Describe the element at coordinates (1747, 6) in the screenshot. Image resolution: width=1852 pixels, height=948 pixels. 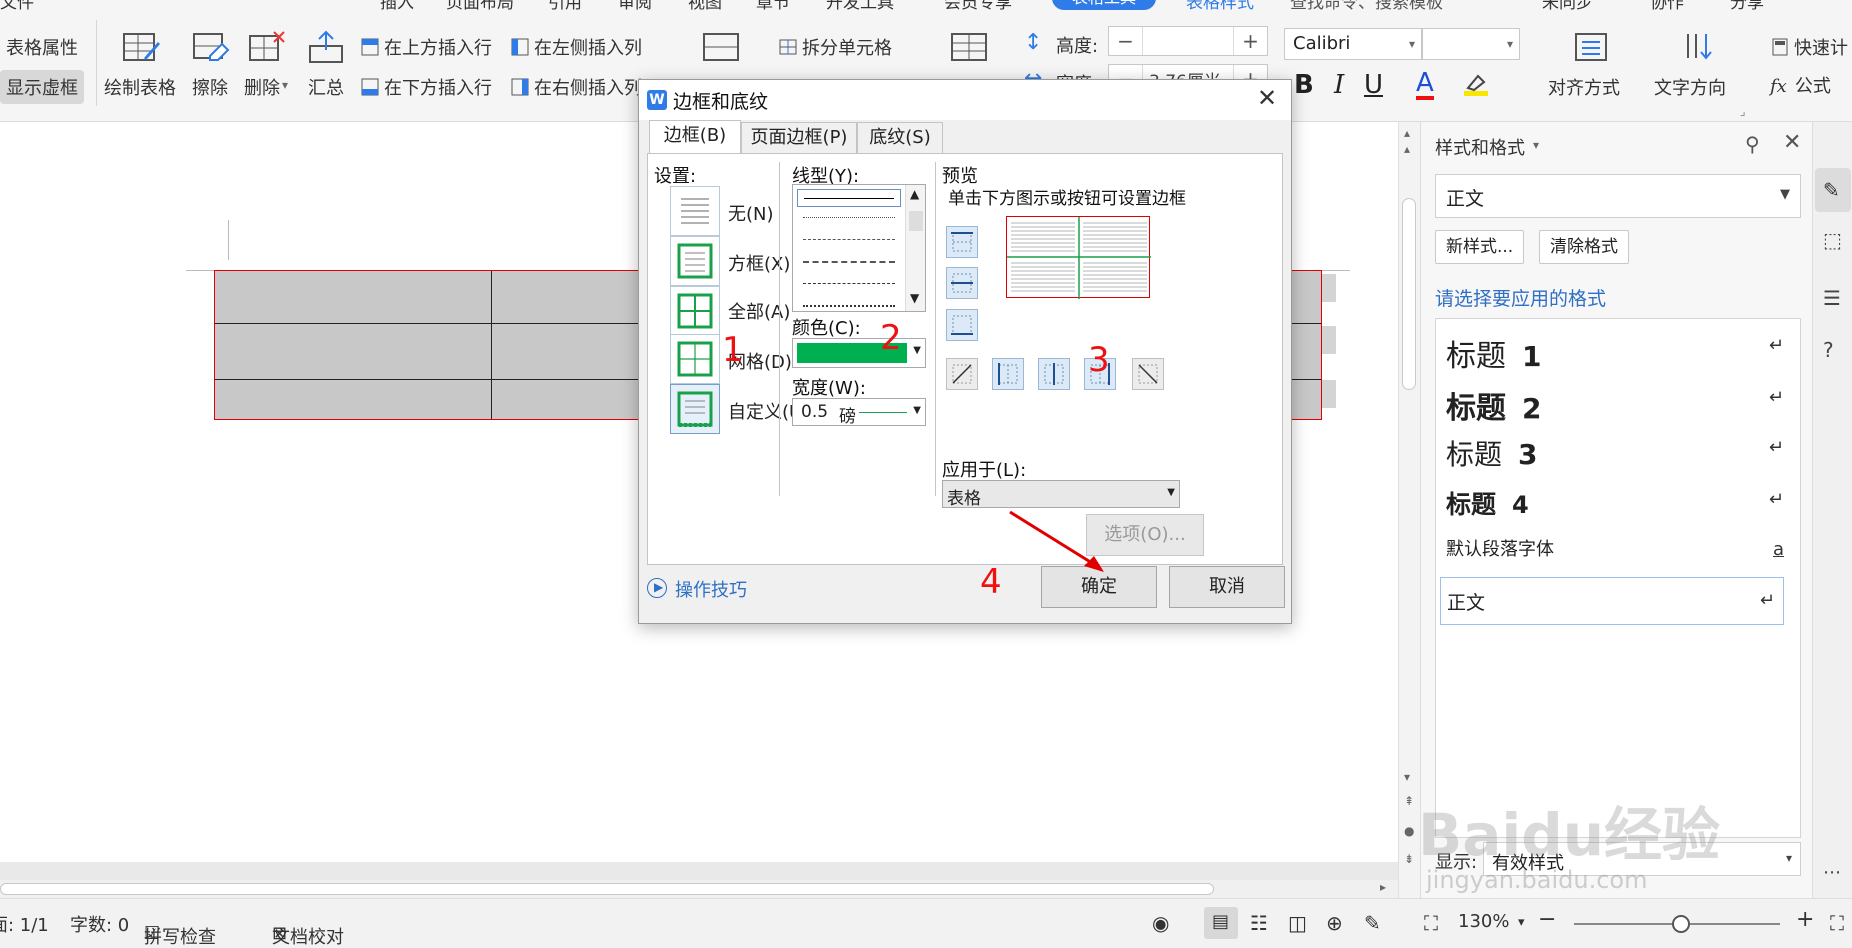
I see `share-button: 分享` at that location.